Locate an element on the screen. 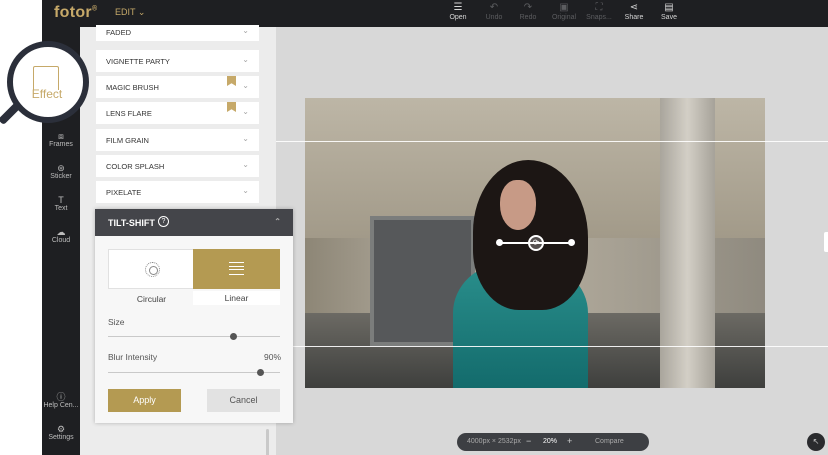 The height and width of the screenshot is (455, 828). settings-icon: ⚙ is located at coordinates (61, 429).